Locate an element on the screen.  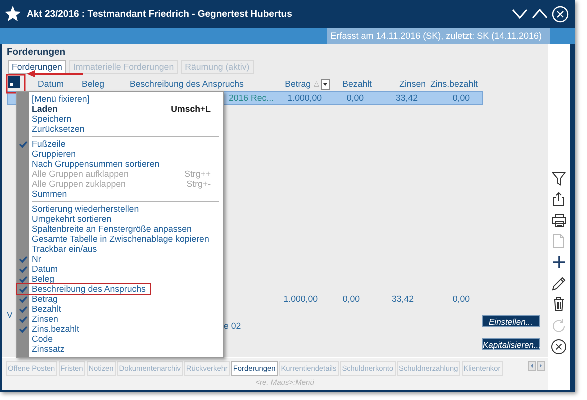
filter-icon is located at coordinates (559, 179).